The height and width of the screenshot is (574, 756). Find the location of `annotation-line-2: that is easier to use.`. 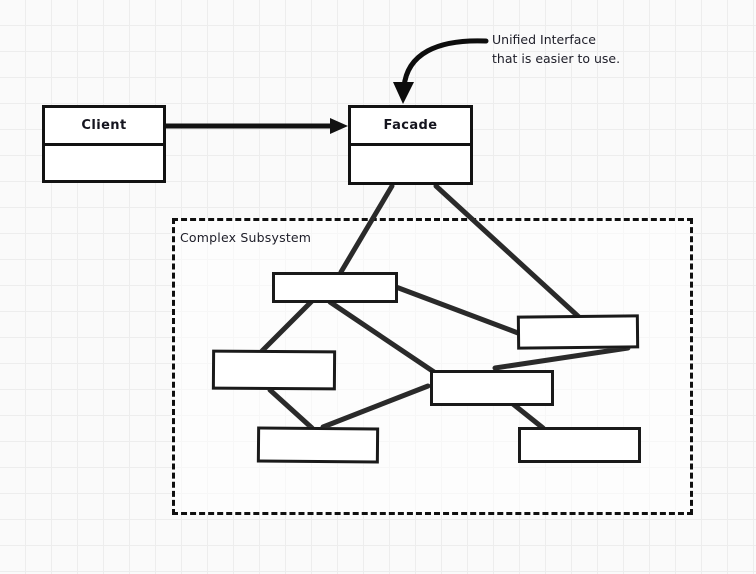

annotation-line-2: that is easier to use. is located at coordinates (556, 58).